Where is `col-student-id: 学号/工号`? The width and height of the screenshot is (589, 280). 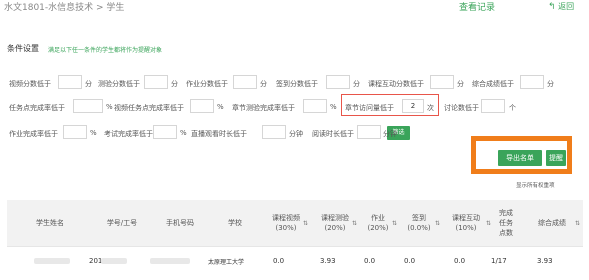
col-student-id: 学号/工号 is located at coordinates (122, 223).